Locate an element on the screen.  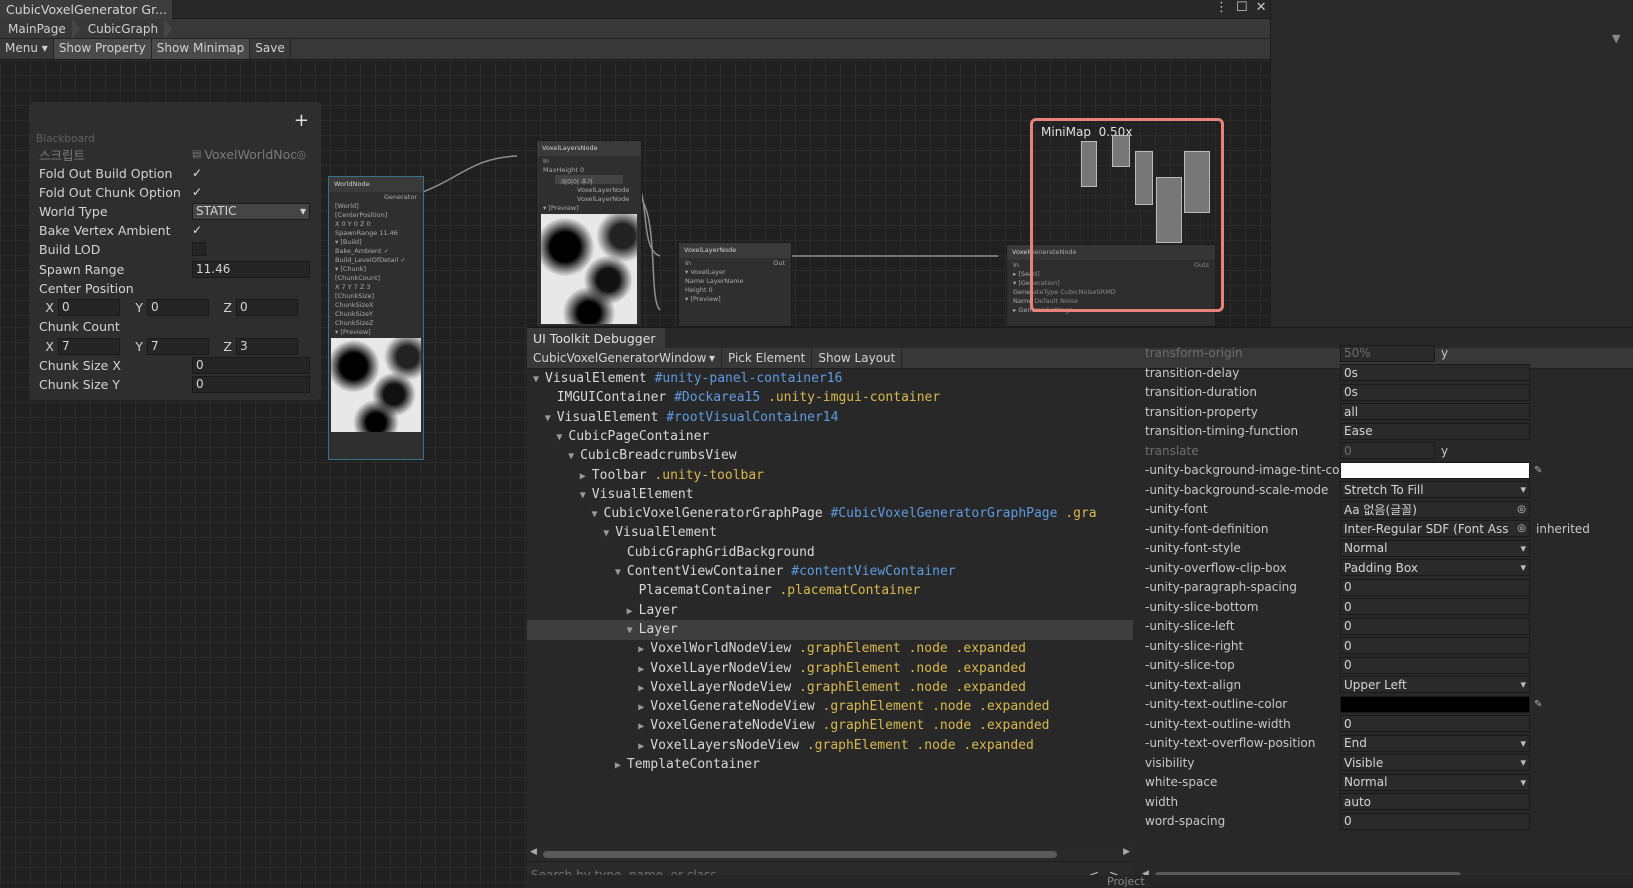
bake-vertex-checkbox: ✓ is located at coordinates (199, 230).